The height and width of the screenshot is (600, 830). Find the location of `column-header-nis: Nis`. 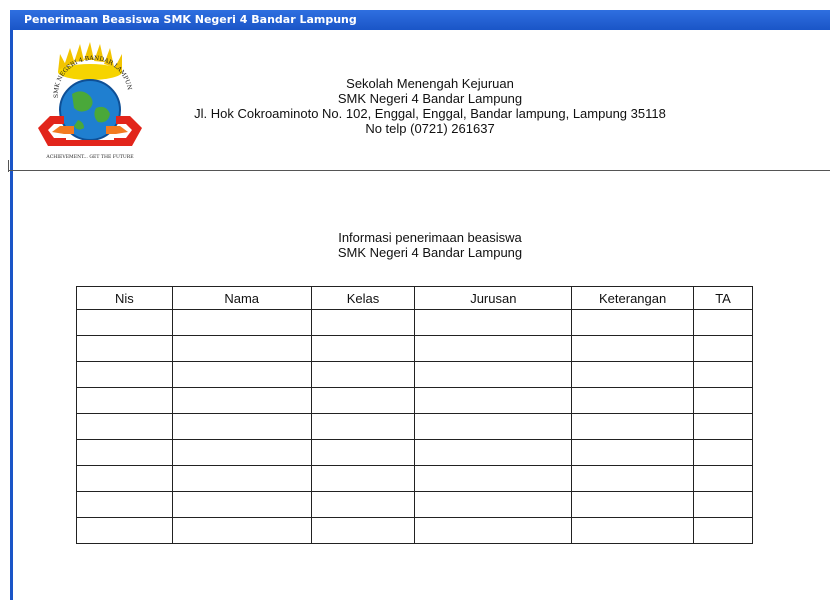

column-header-nis: Nis is located at coordinates (124, 298).